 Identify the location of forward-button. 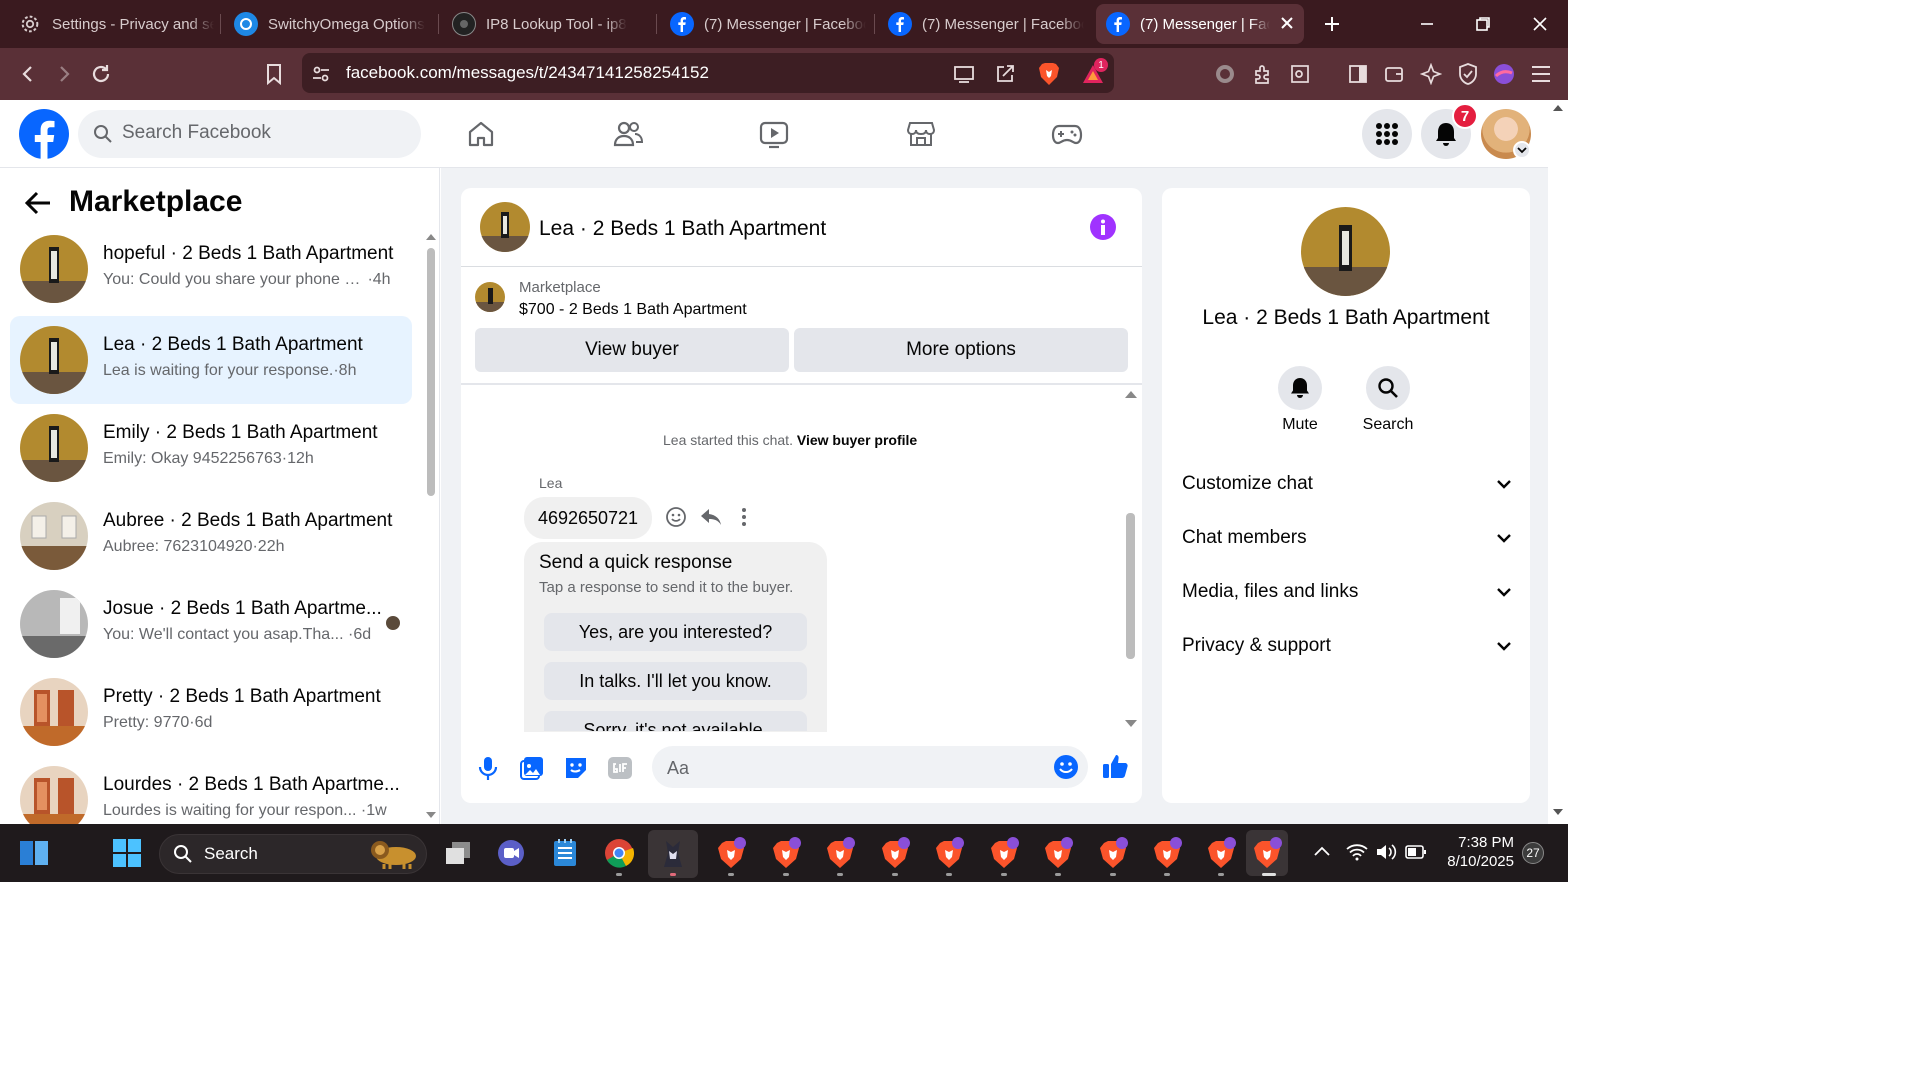
(64, 74).